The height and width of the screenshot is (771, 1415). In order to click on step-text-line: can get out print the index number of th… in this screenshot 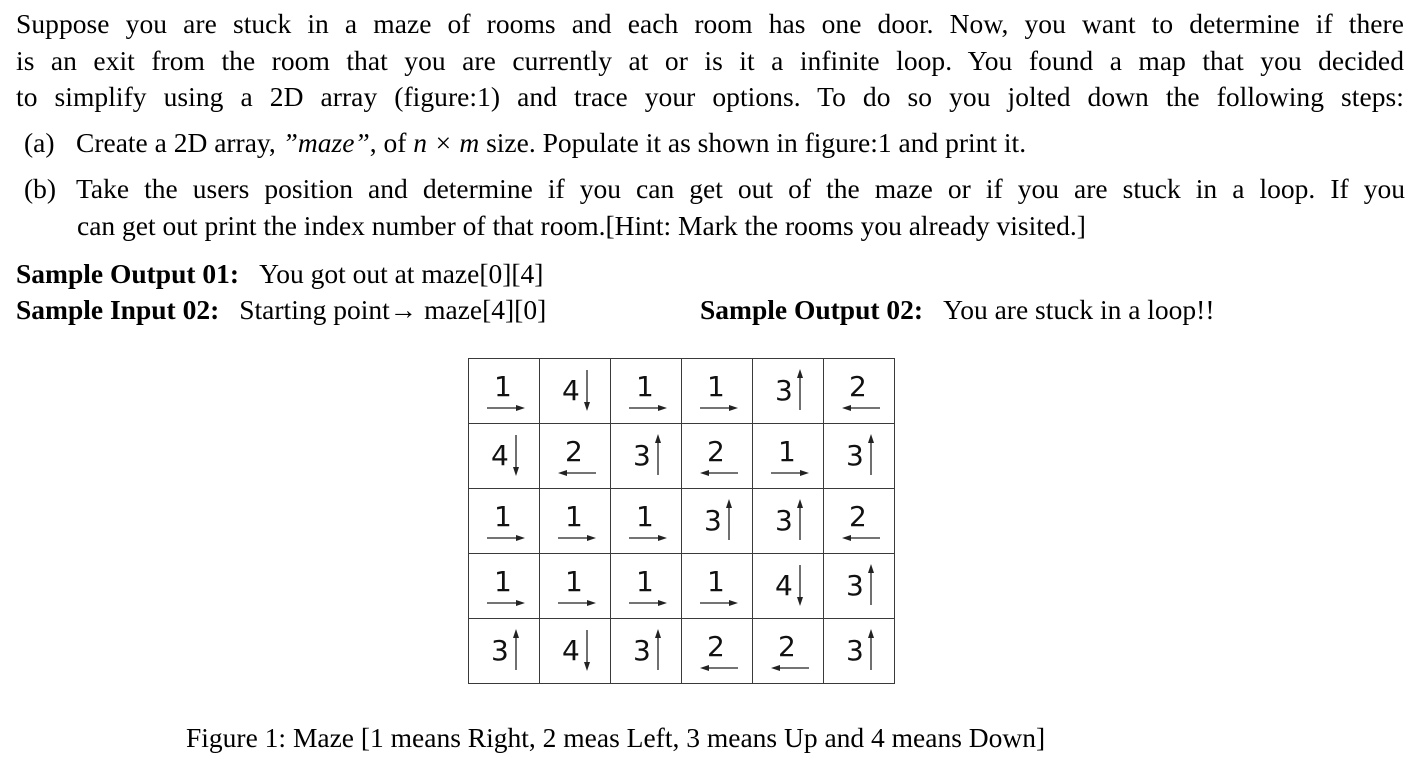, I will do `click(581, 225)`.